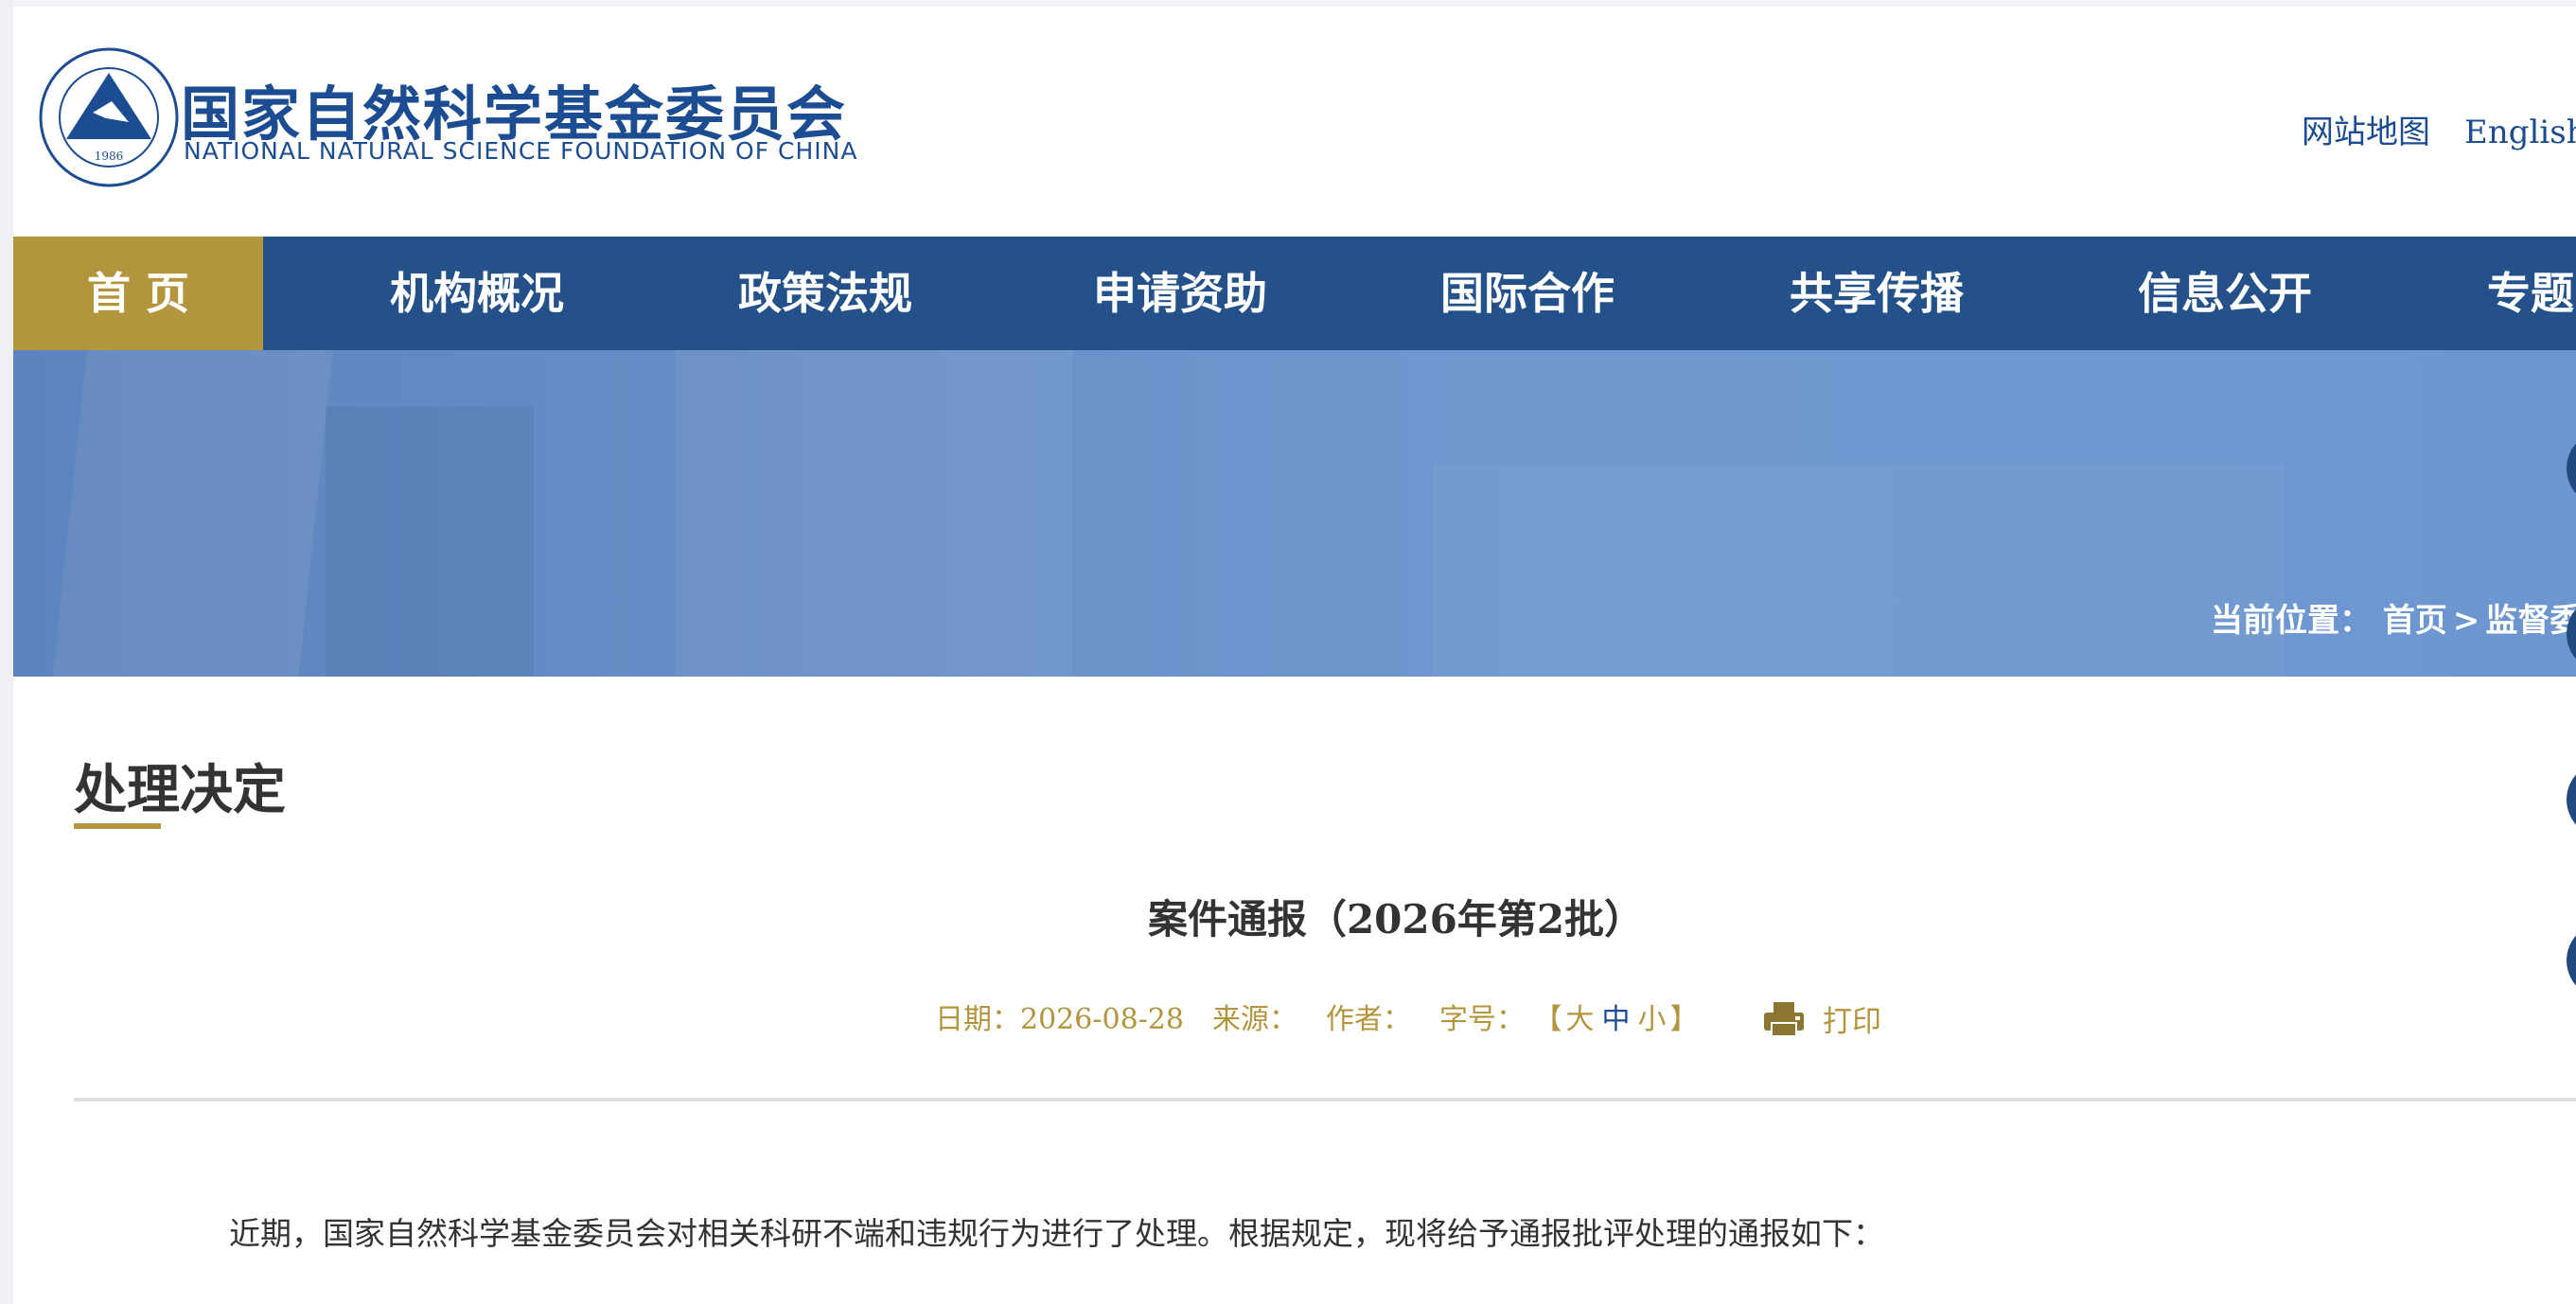 Image resolution: width=2576 pixels, height=1304 pixels. Describe the element at coordinates (117, 826) in the screenshot. I see `section-title-underline` at that location.